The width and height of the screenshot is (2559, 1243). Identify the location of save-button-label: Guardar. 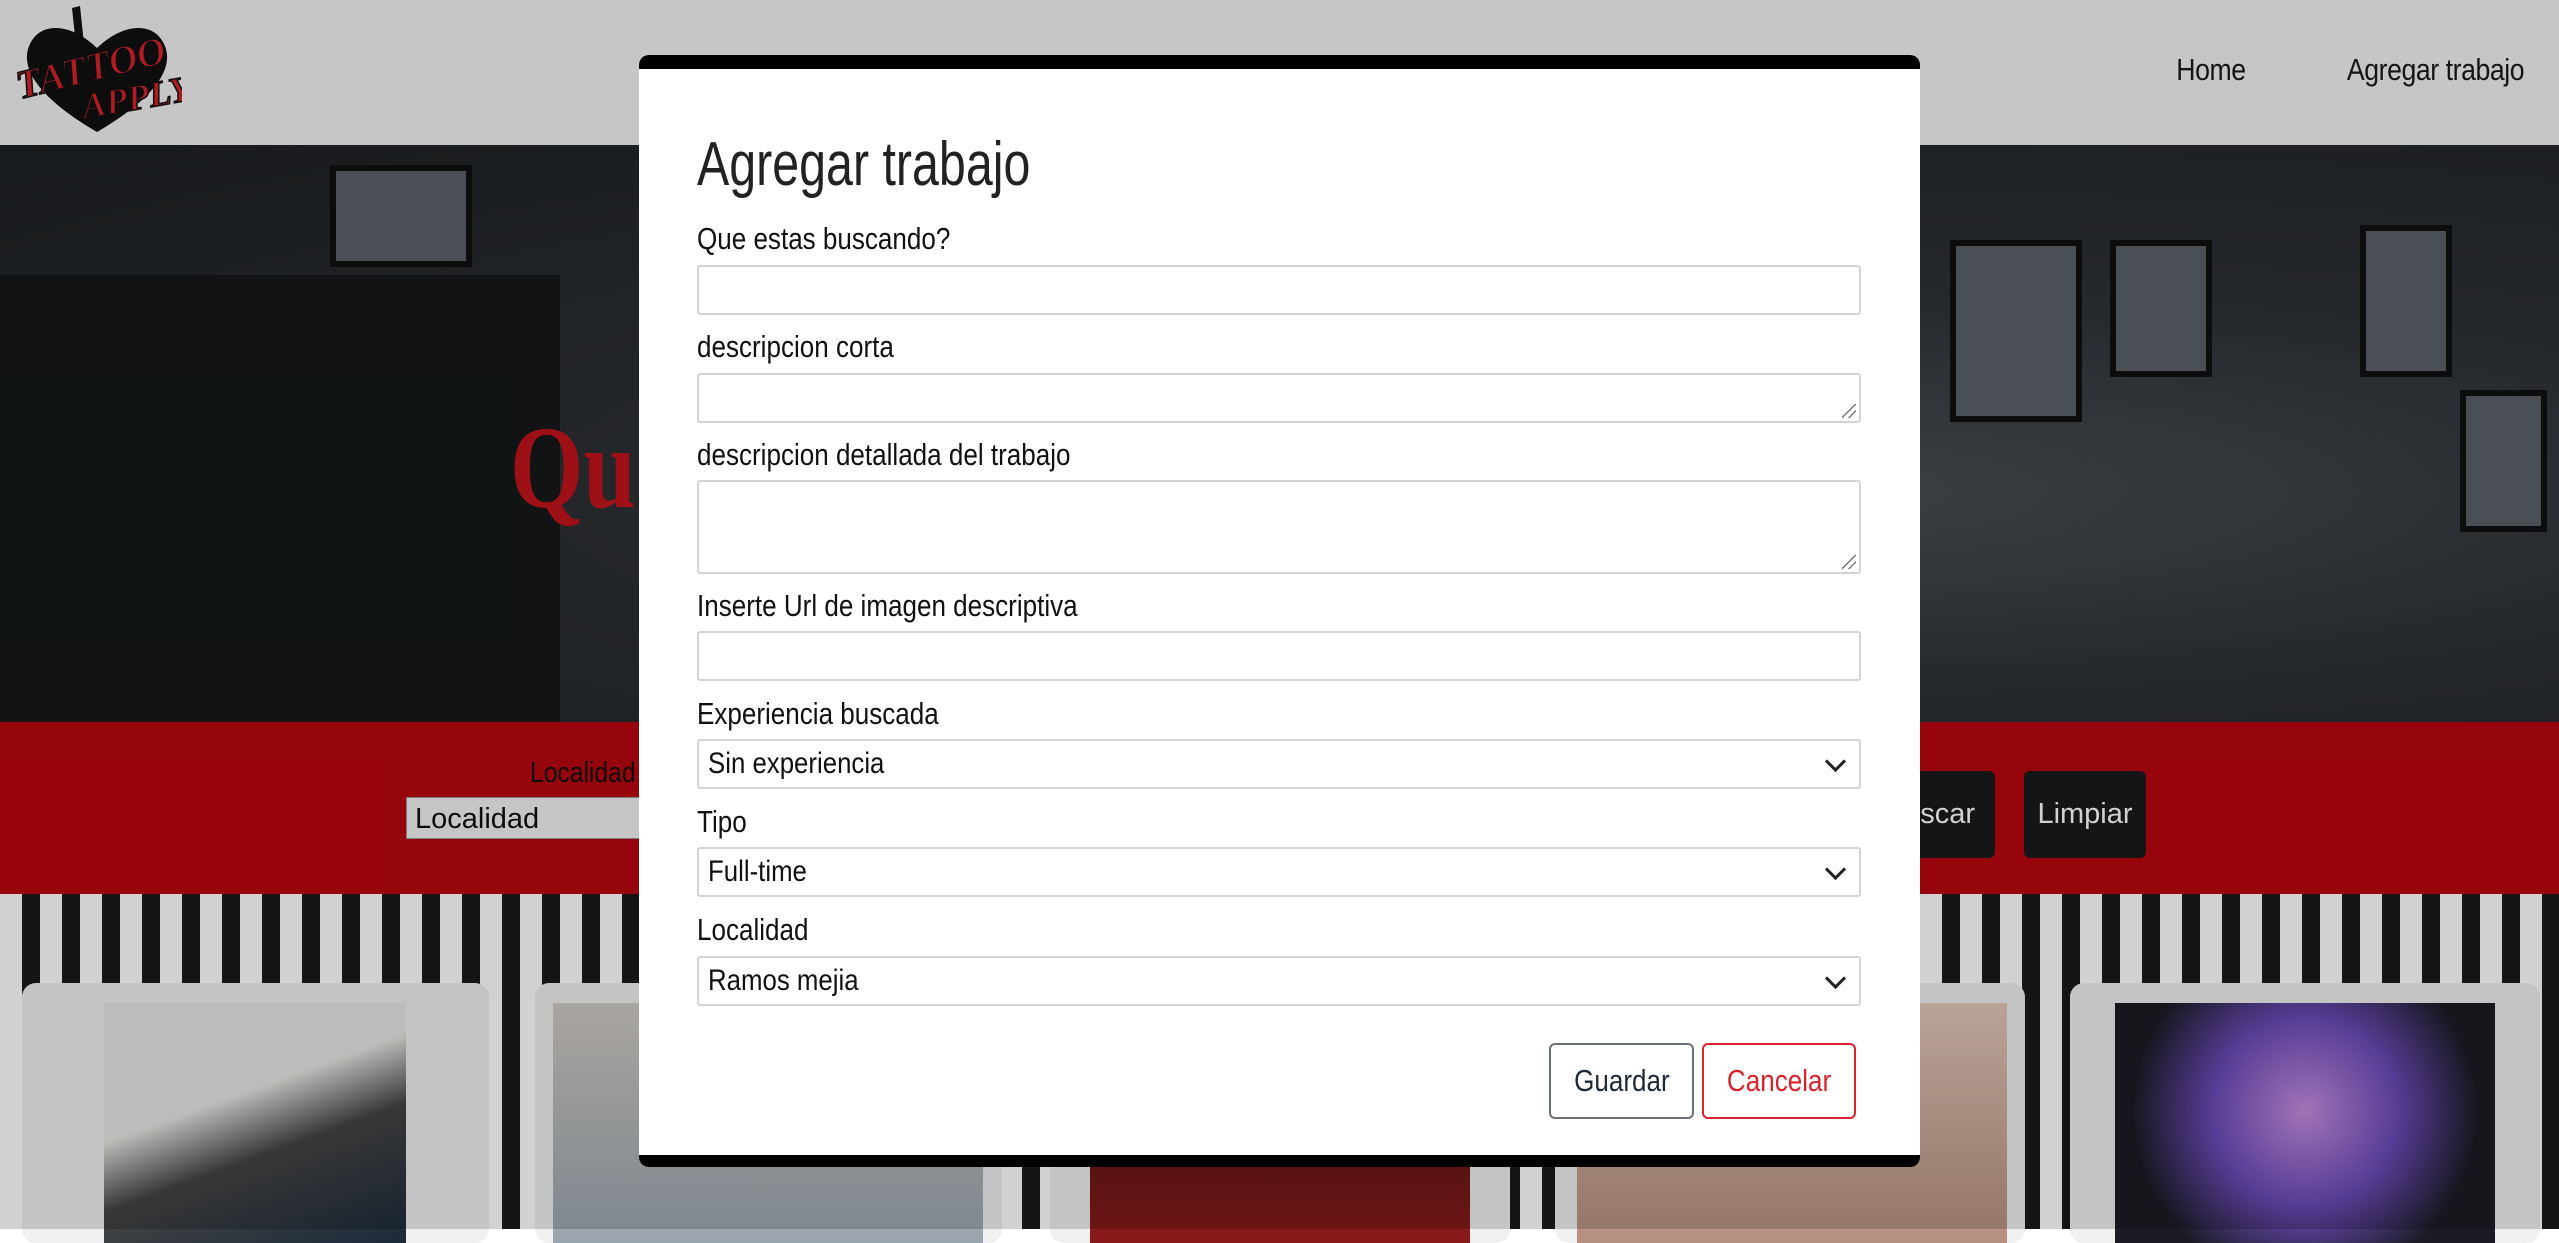
(1621, 1080).